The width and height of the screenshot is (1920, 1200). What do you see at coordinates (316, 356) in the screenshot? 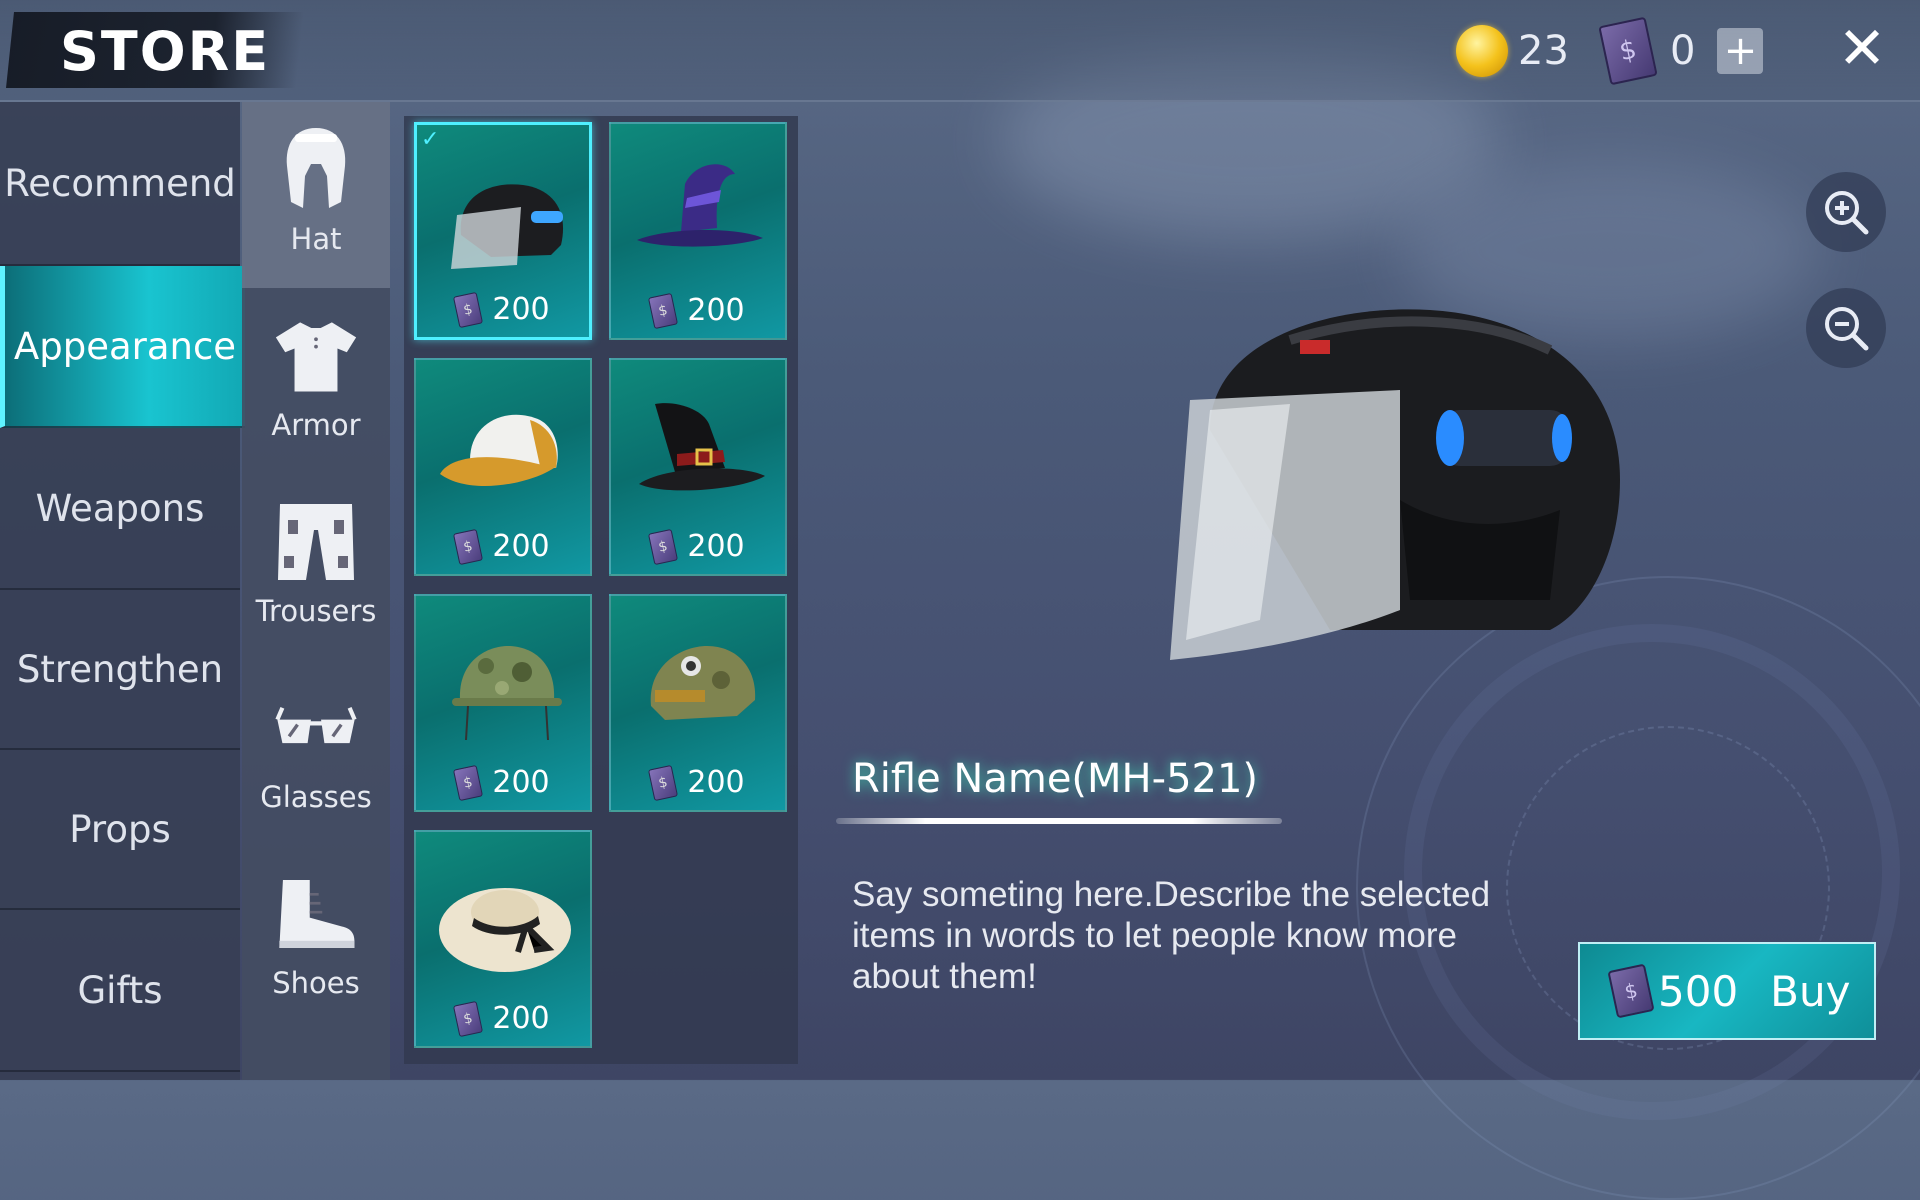
I see `tshirt-icon` at bounding box center [316, 356].